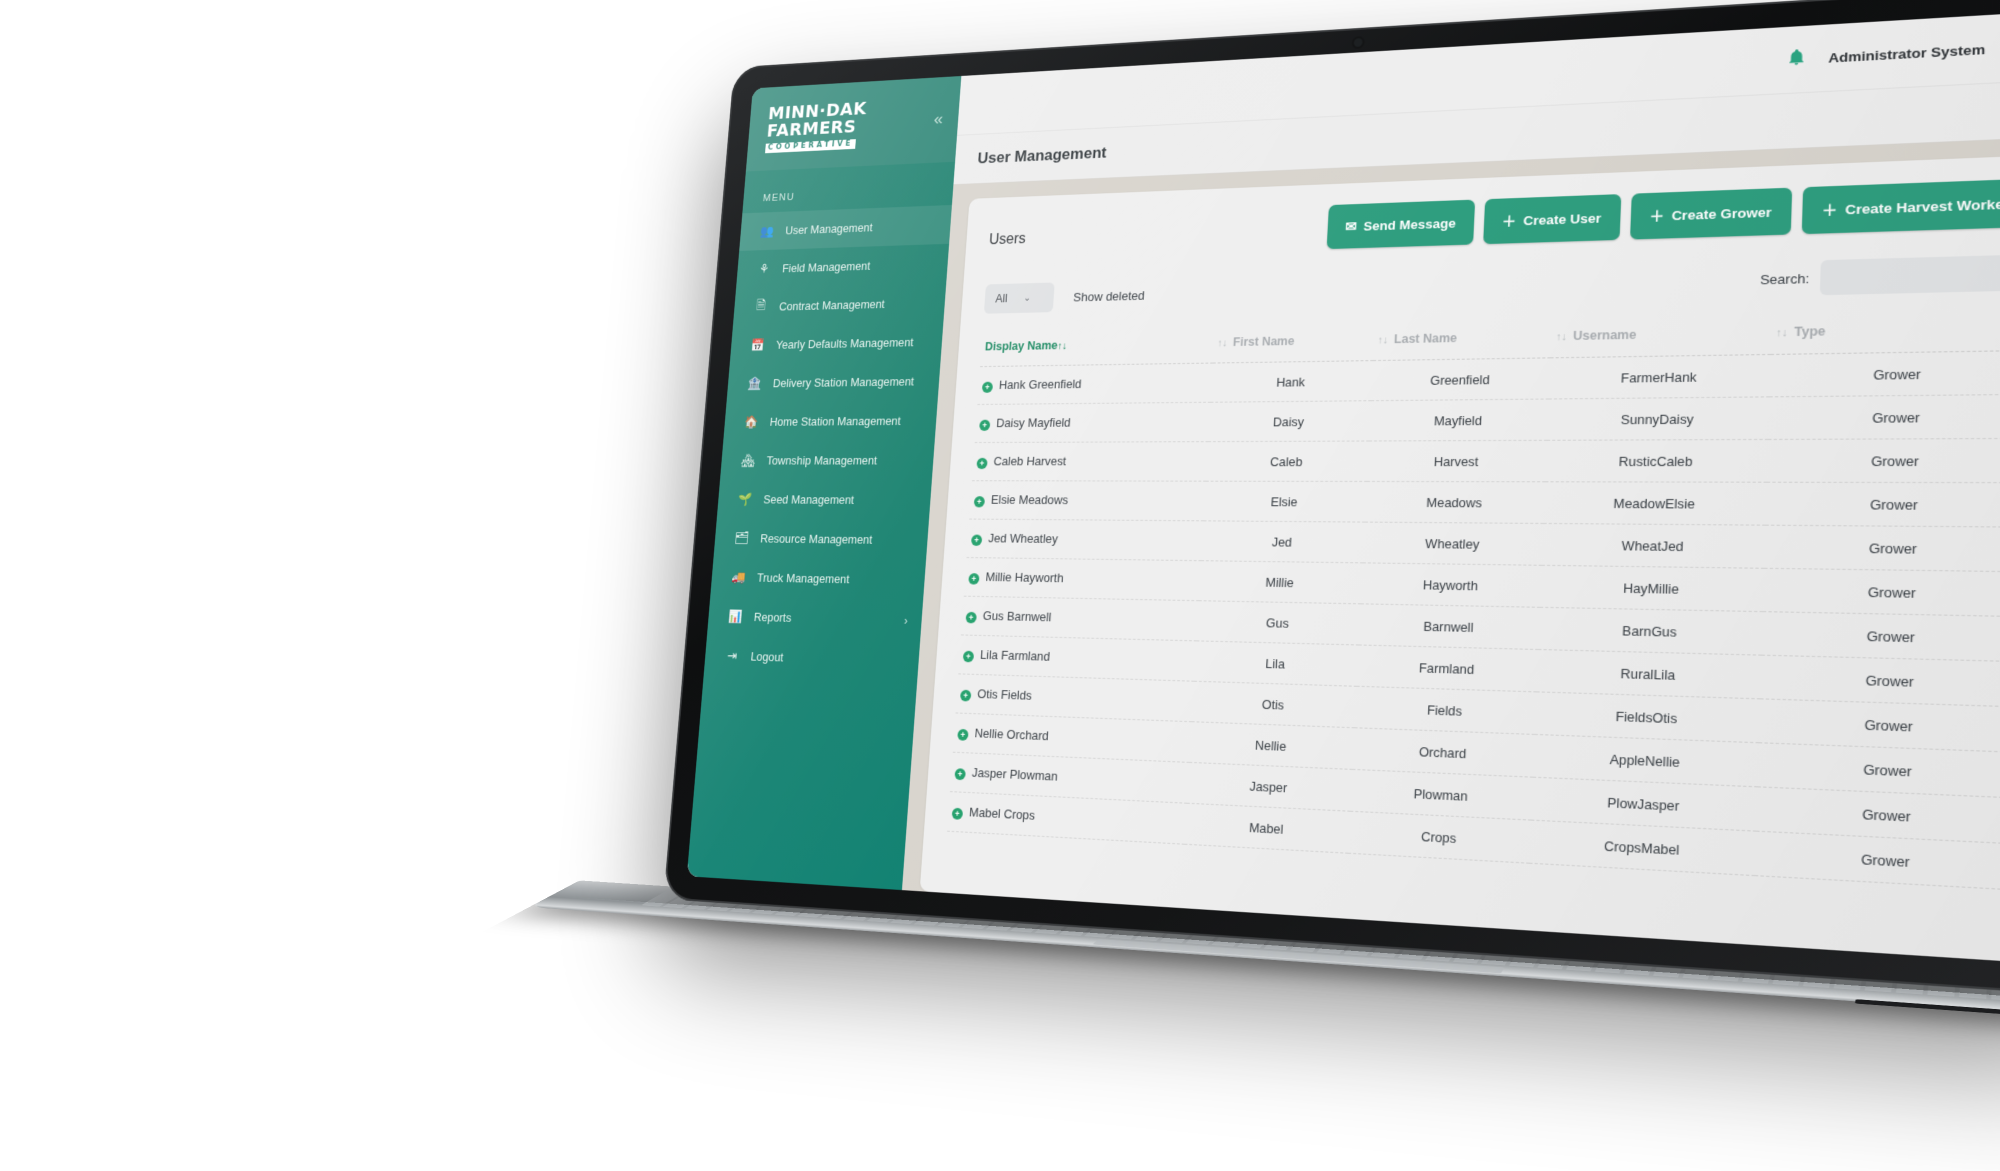  What do you see at coordinates (1656, 503) in the screenshot?
I see `cell-username: MeadowElsie` at bounding box center [1656, 503].